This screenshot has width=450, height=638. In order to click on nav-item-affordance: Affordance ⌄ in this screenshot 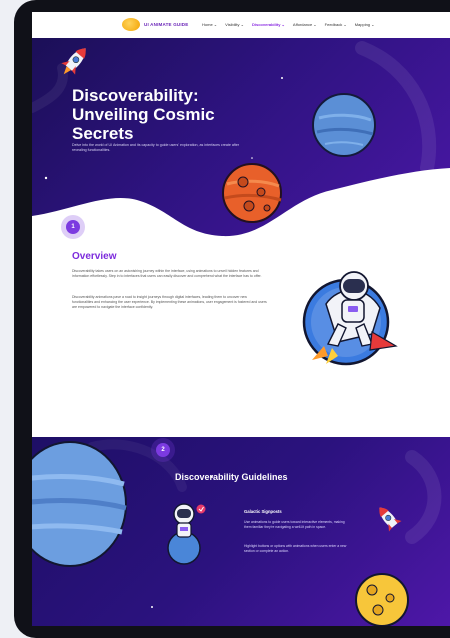, I will do `click(305, 24)`.